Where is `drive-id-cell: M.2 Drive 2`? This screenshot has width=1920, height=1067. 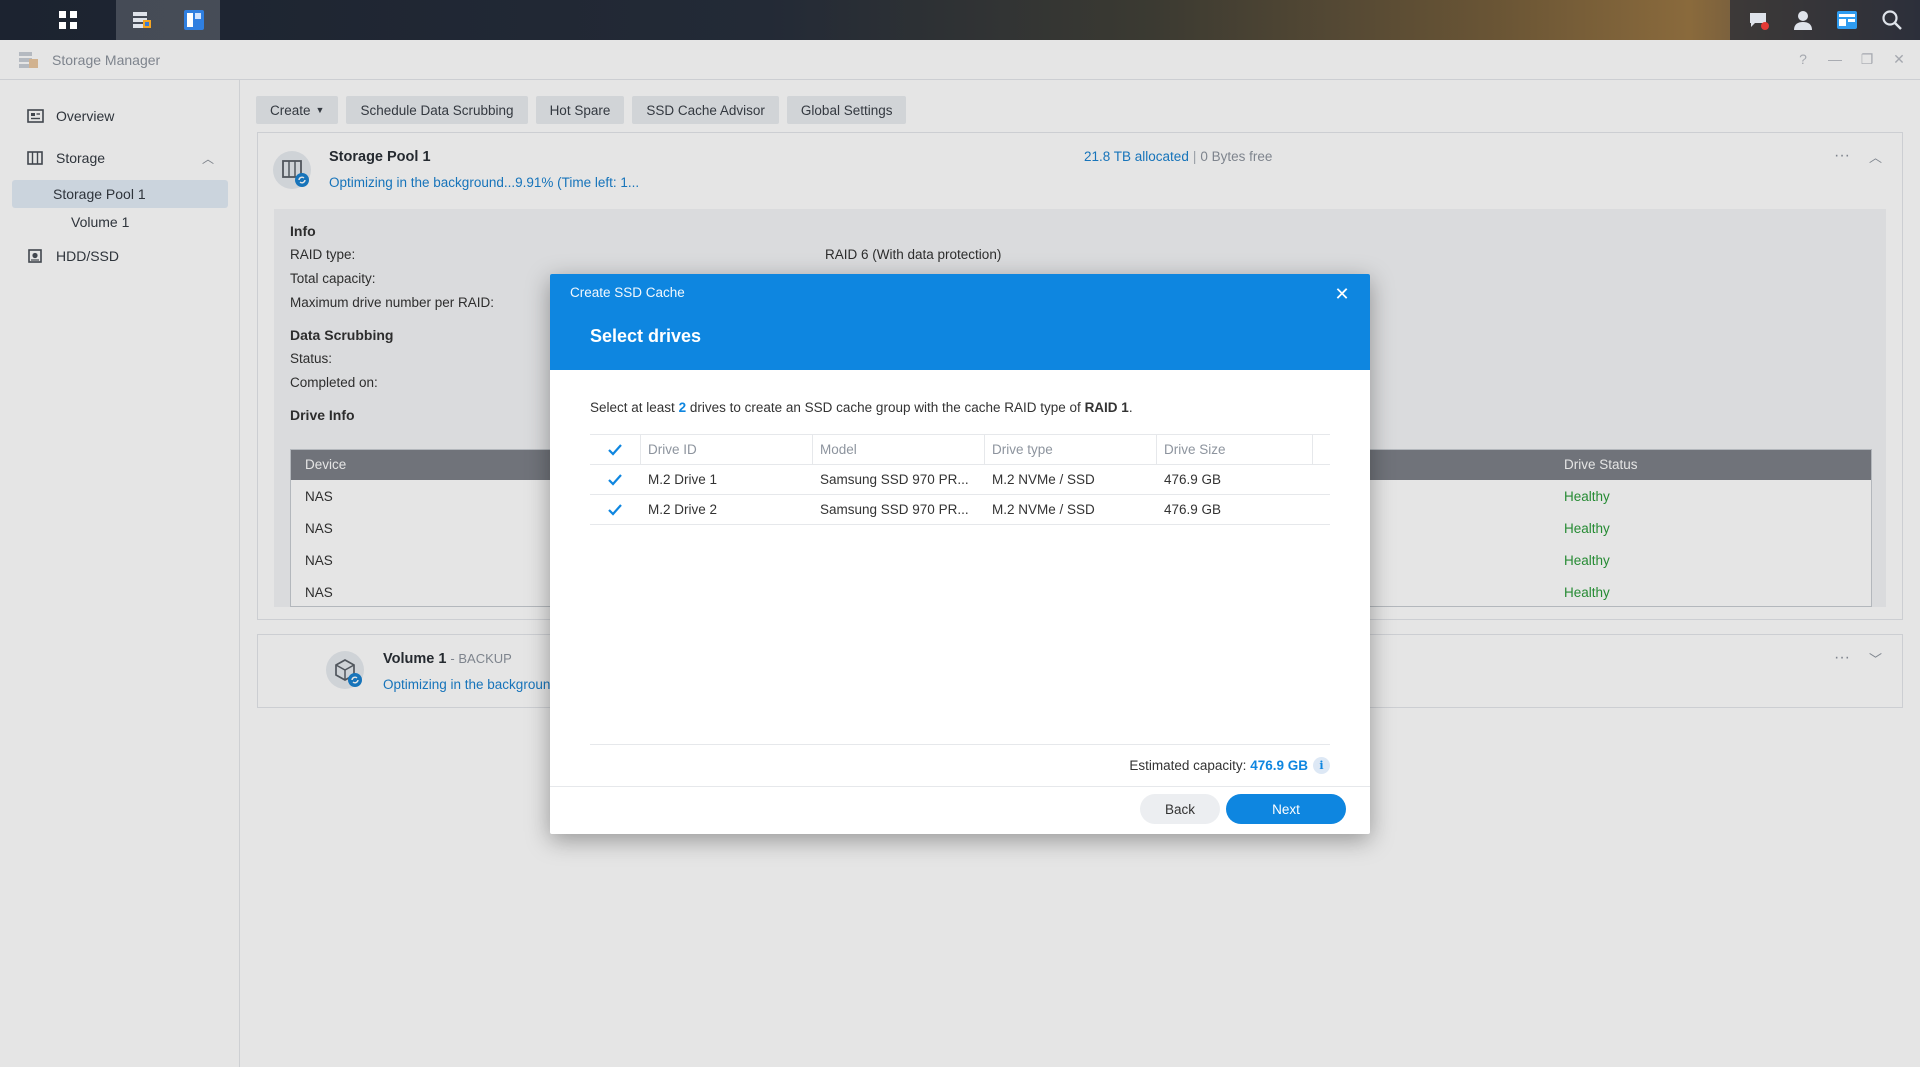 drive-id-cell: M.2 Drive 2 is located at coordinates (683, 509).